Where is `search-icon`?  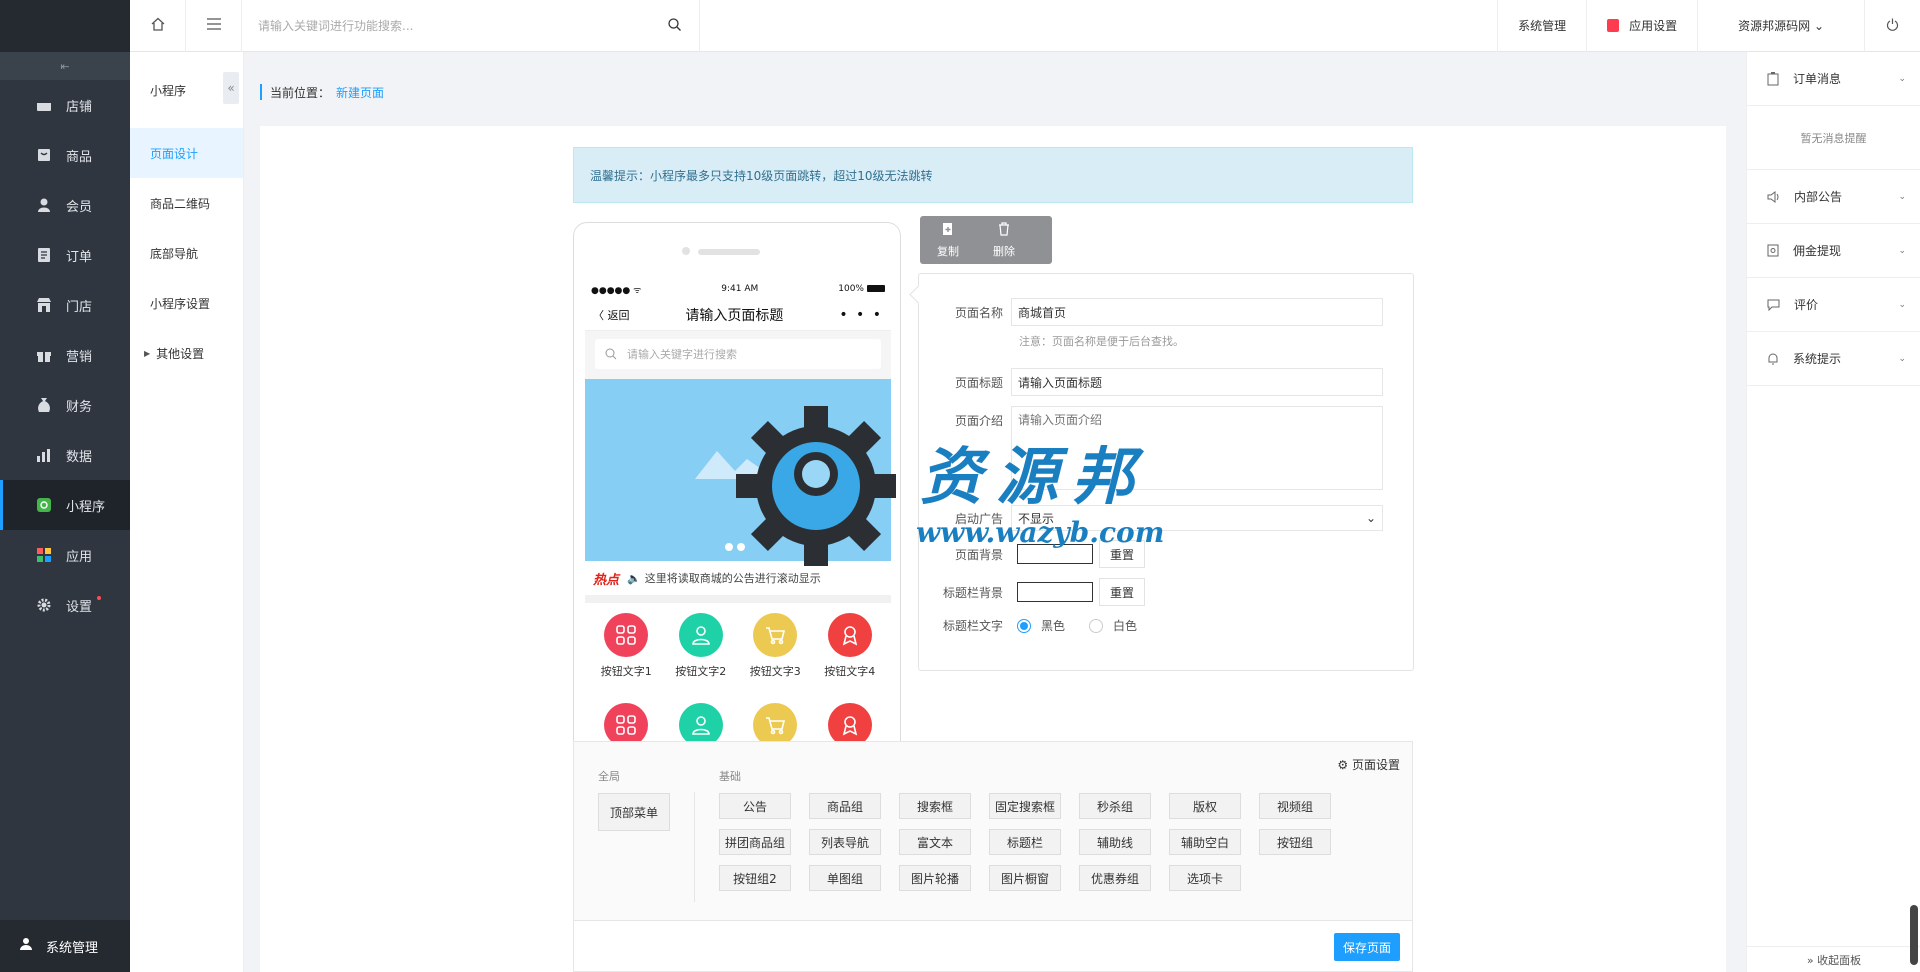
search-icon is located at coordinates (674, 25).